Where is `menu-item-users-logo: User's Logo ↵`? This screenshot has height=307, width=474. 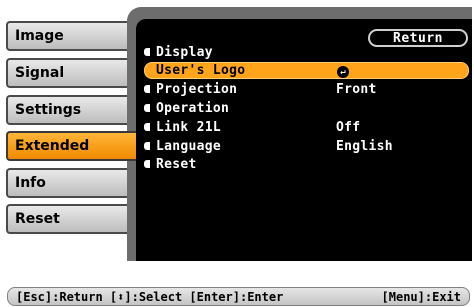 menu-item-users-logo: User's Logo ↵ is located at coordinates (306, 70).